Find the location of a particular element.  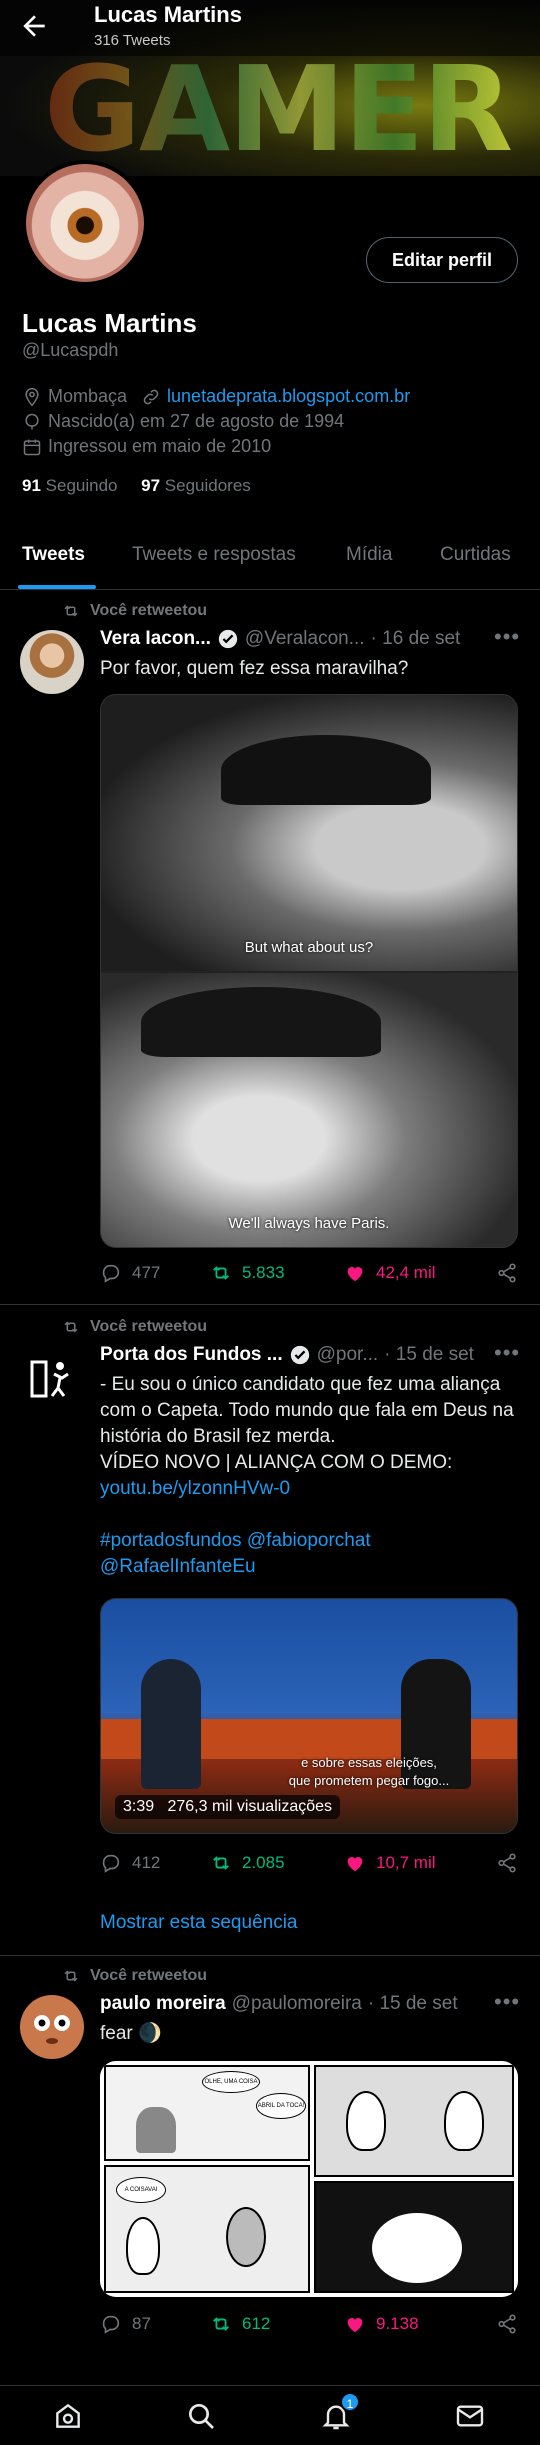

tweet-actions: 477 5.833 42,4 mil is located at coordinates (310, 1275).